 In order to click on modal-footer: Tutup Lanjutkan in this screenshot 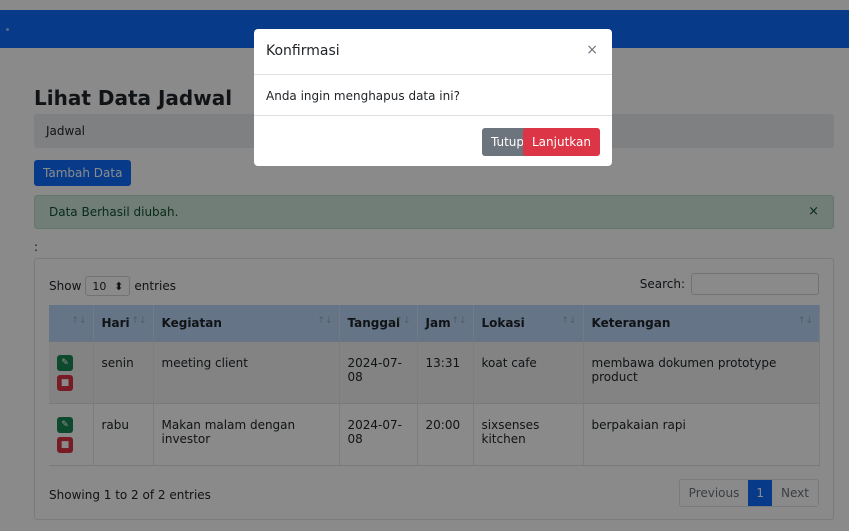, I will do `click(433, 141)`.